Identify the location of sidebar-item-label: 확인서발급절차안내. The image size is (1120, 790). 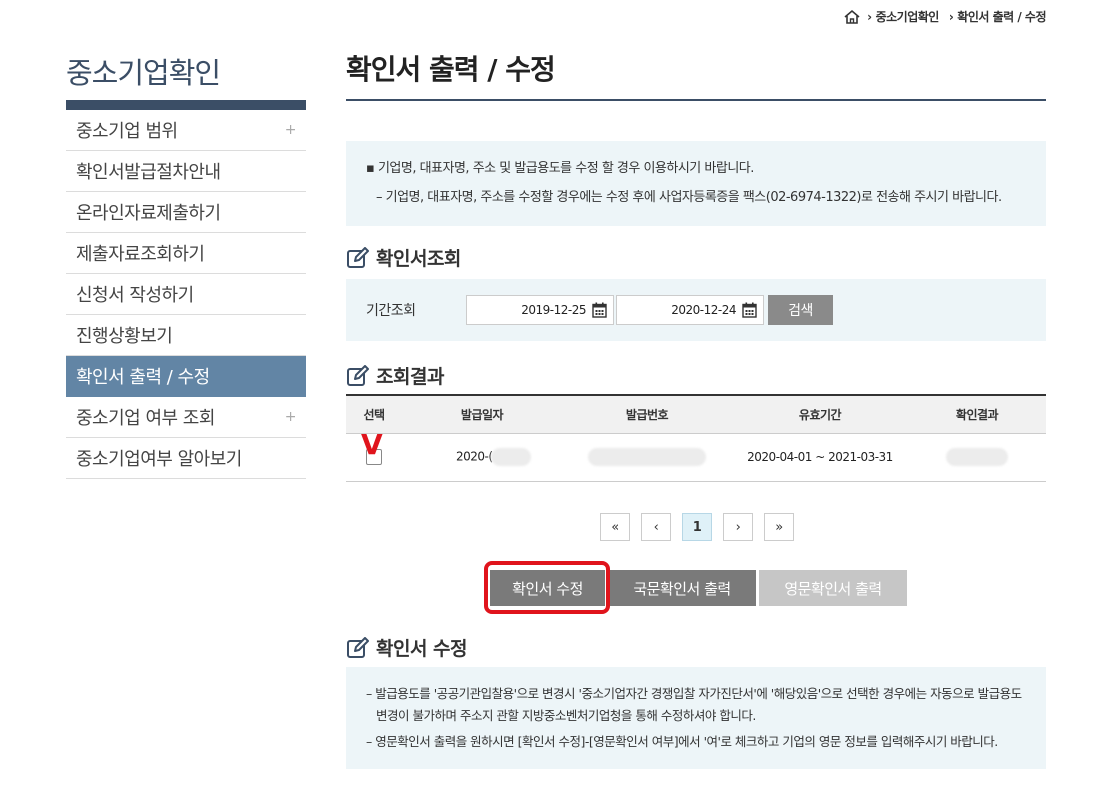
(148, 172).